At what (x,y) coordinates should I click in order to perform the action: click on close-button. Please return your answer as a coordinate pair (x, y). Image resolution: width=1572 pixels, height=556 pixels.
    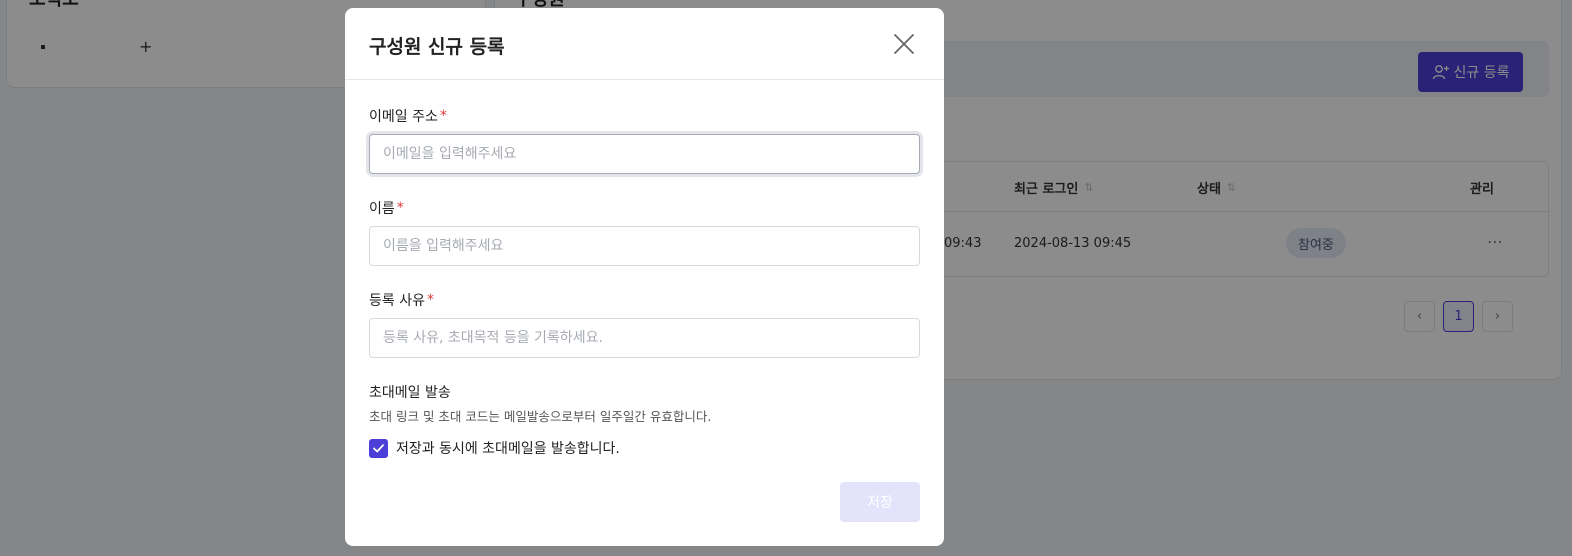
    Looking at the image, I should click on (904, 44).